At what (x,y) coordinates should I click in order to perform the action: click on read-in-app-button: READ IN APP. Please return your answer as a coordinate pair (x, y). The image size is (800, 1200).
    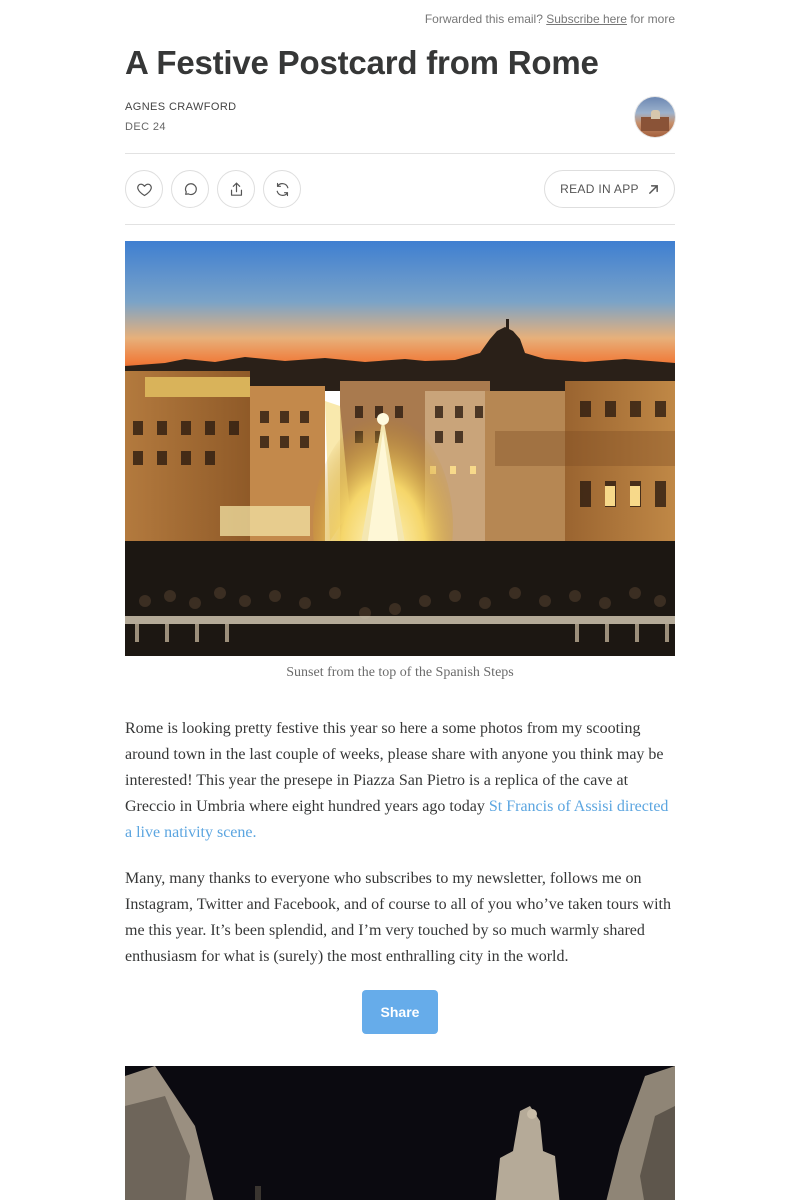
    Looking at the image, I should click on (609, 189).